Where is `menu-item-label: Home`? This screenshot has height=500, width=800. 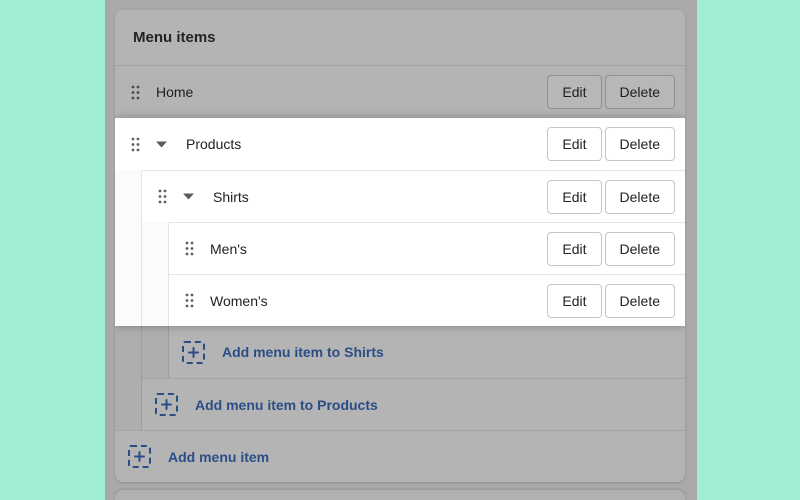 menu-item-label: Home is located at coordinates (175, 92).